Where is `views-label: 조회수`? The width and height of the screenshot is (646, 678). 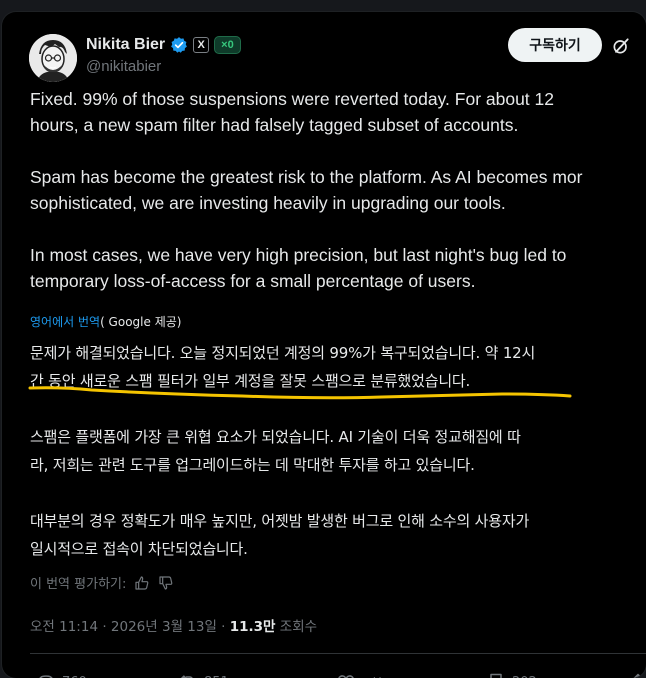
views-label: 조회수 is located at coordinates (296, 627).